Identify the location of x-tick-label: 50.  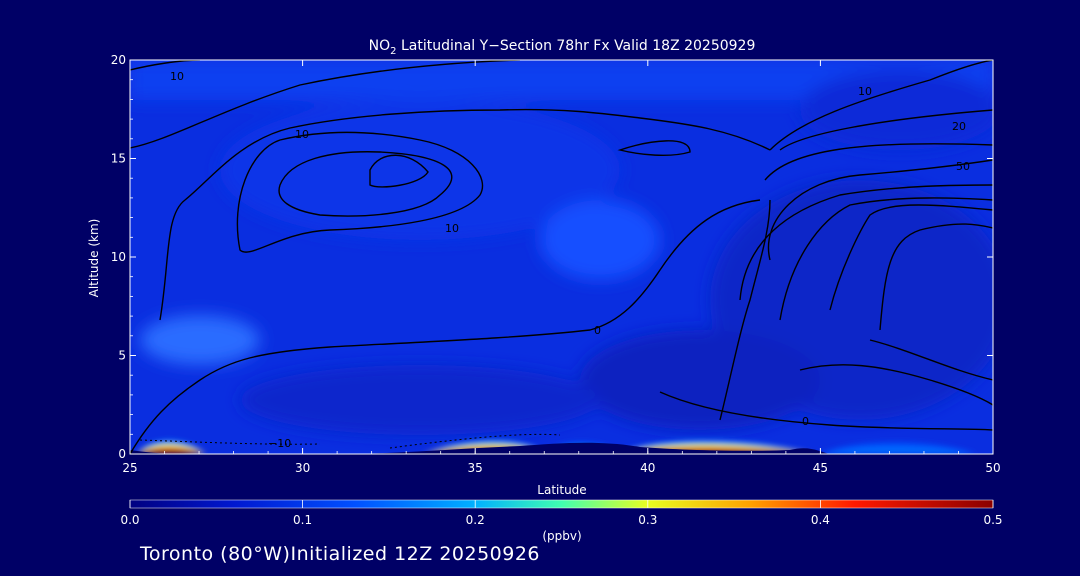
(992, 468).